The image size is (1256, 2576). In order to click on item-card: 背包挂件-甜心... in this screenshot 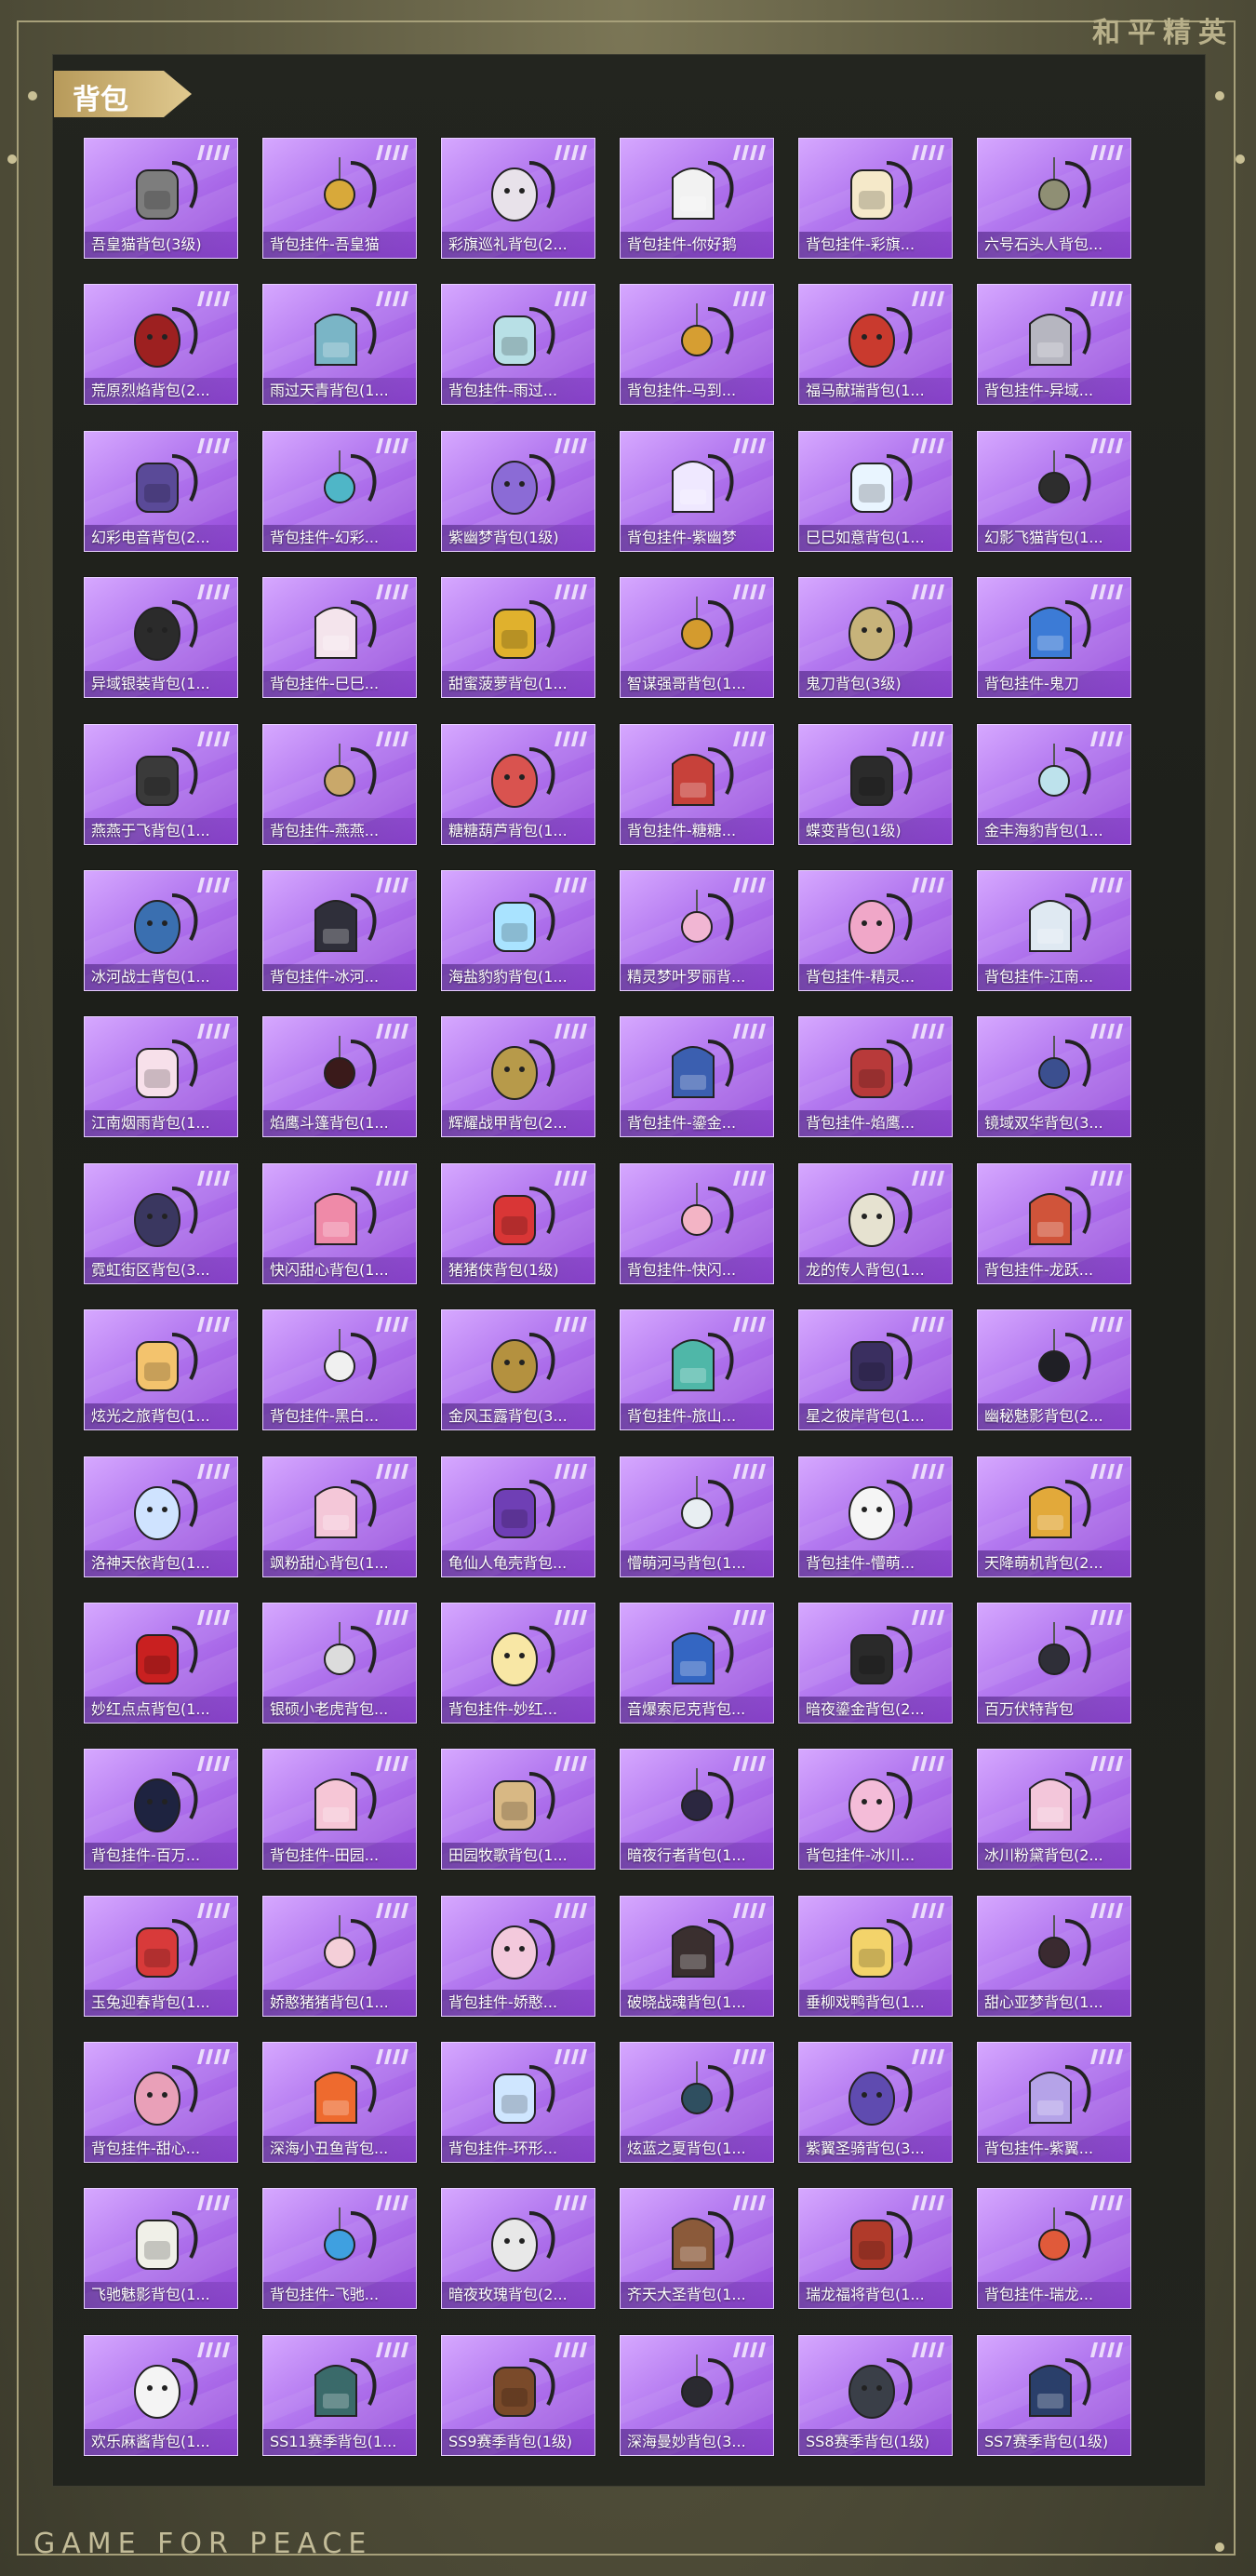, I will do `click(161, 2103)`.